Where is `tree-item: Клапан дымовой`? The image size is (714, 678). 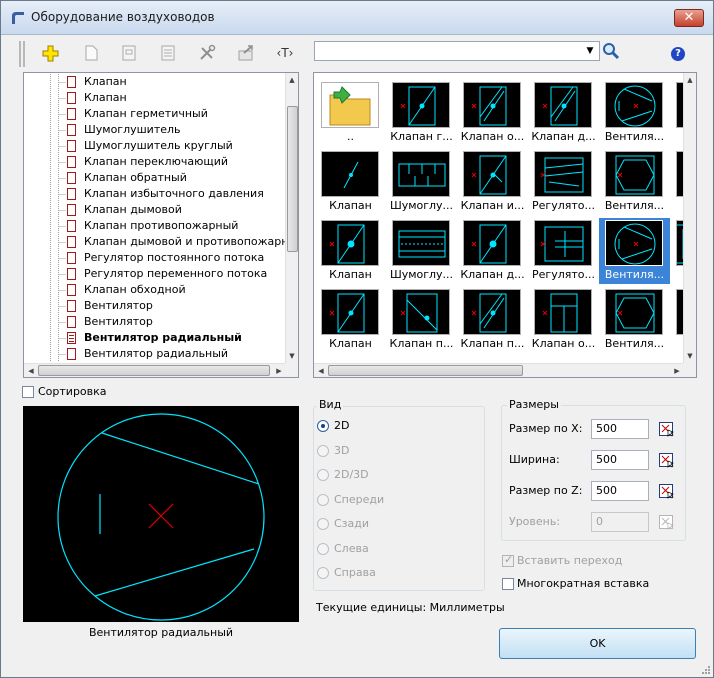
tree-item: Клапан дымовой is located at coordinates (155, 210).